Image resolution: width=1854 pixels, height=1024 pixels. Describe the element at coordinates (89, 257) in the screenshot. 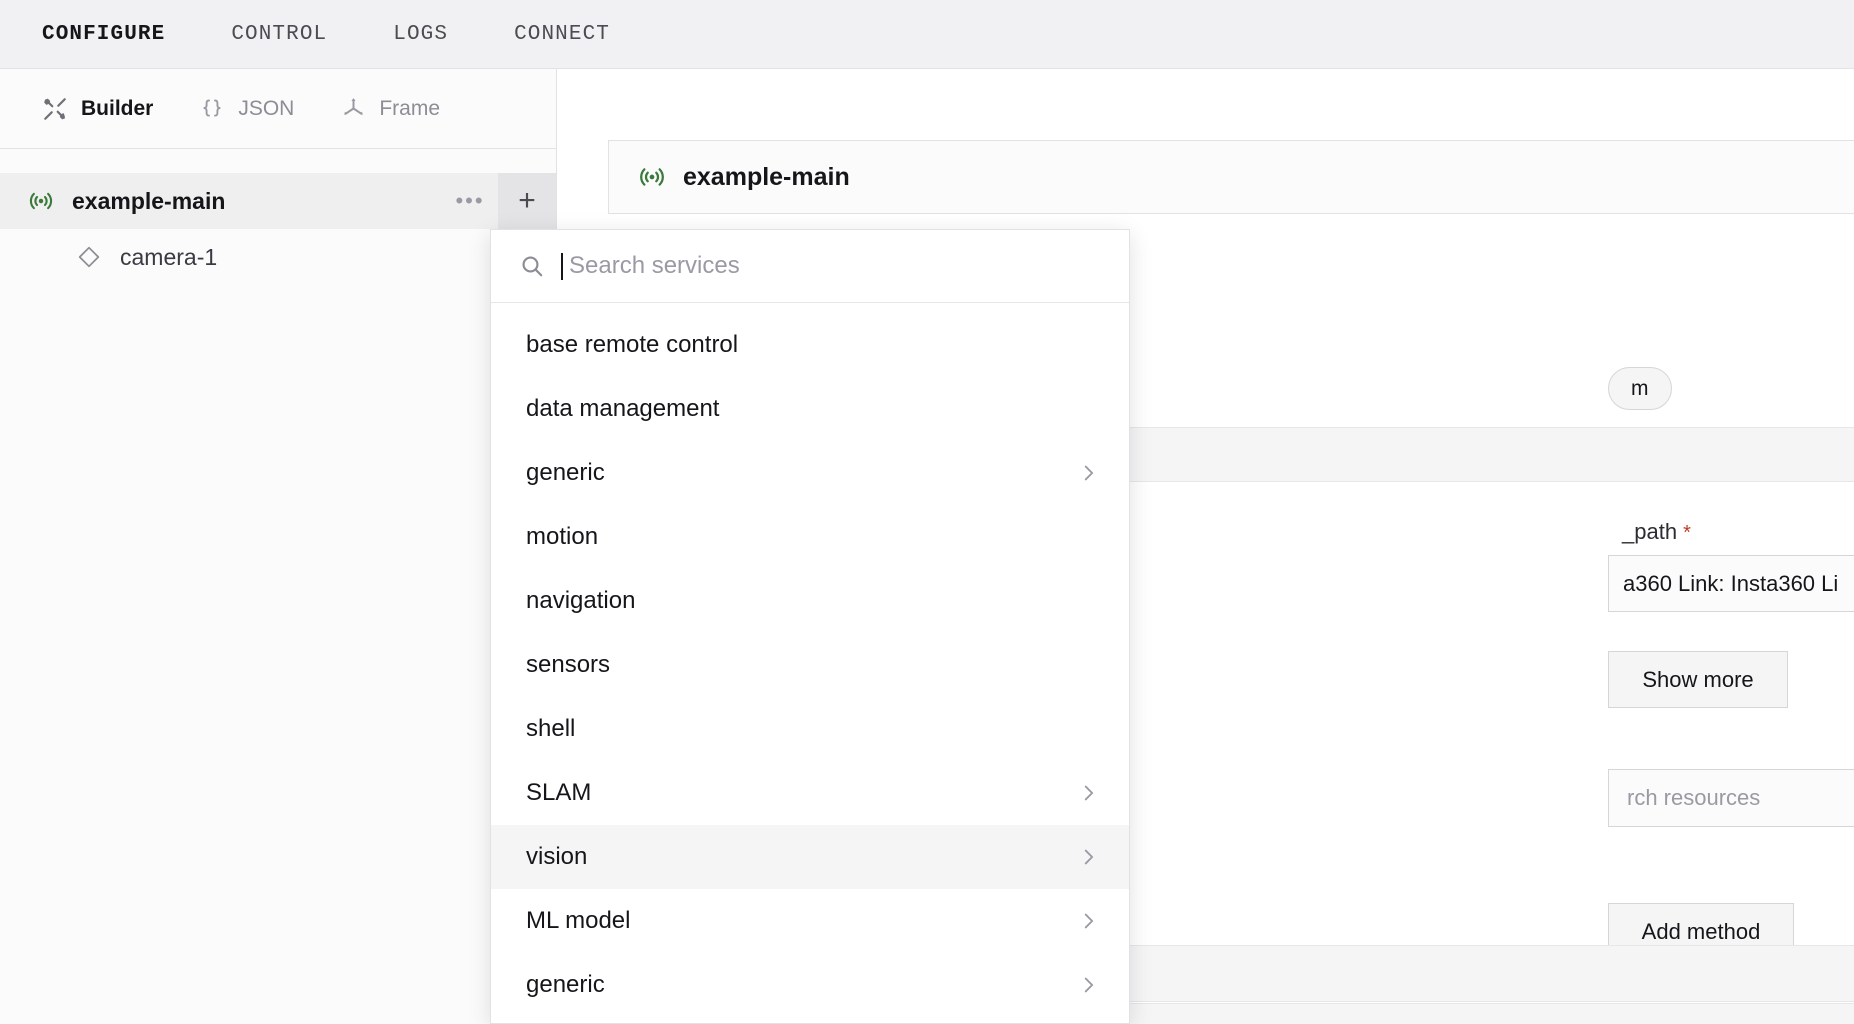

I see `diamond-icon` at that location.